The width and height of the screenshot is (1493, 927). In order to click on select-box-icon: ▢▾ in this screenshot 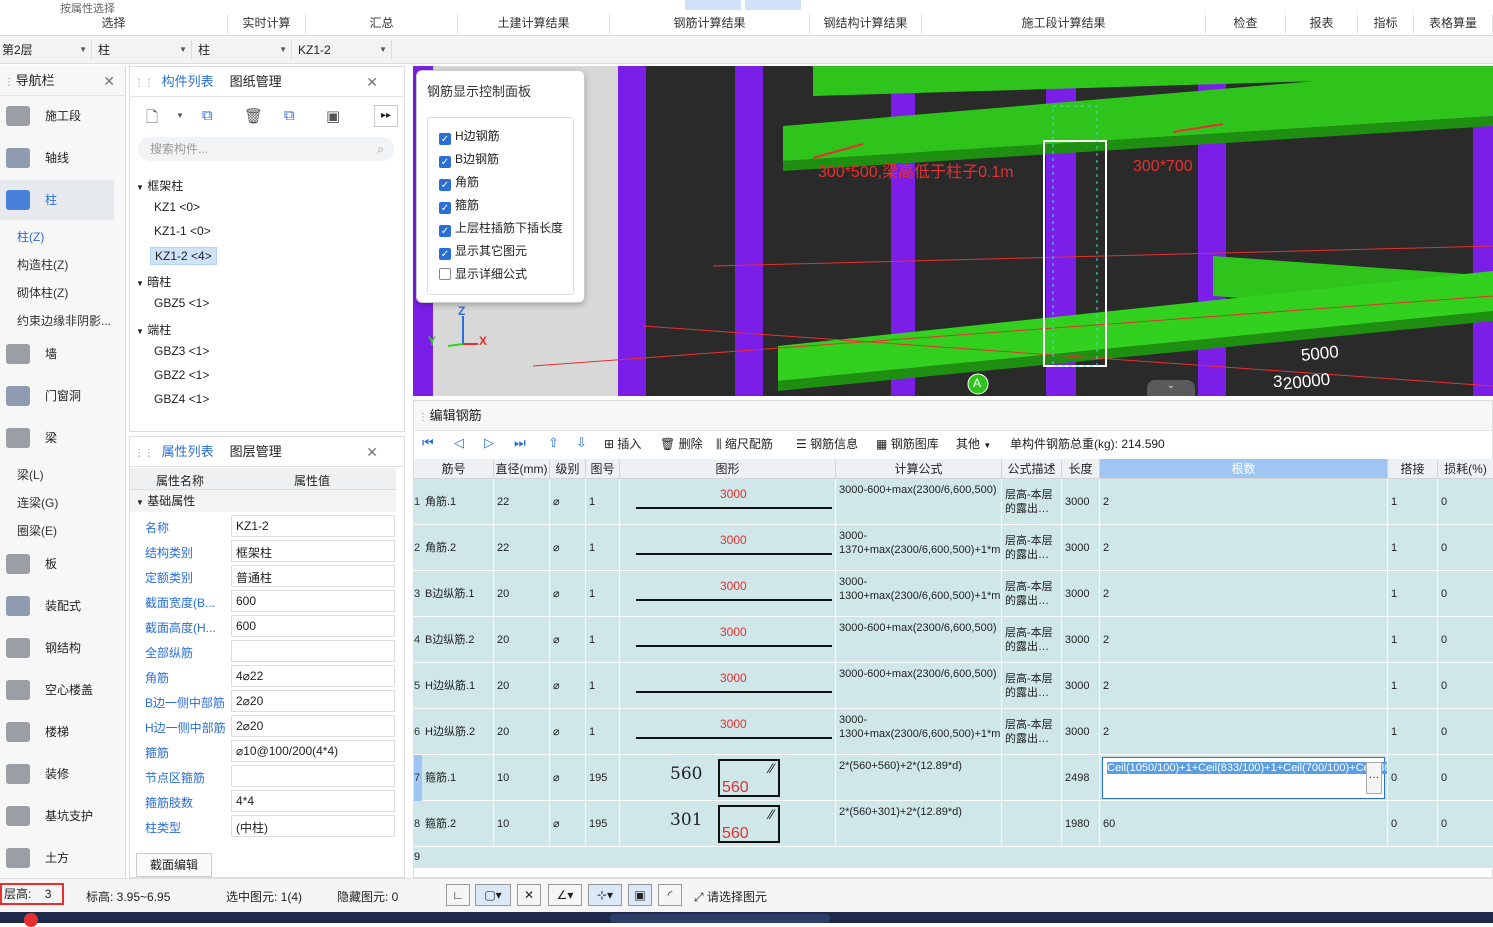, I will do `click(493, 895)`.